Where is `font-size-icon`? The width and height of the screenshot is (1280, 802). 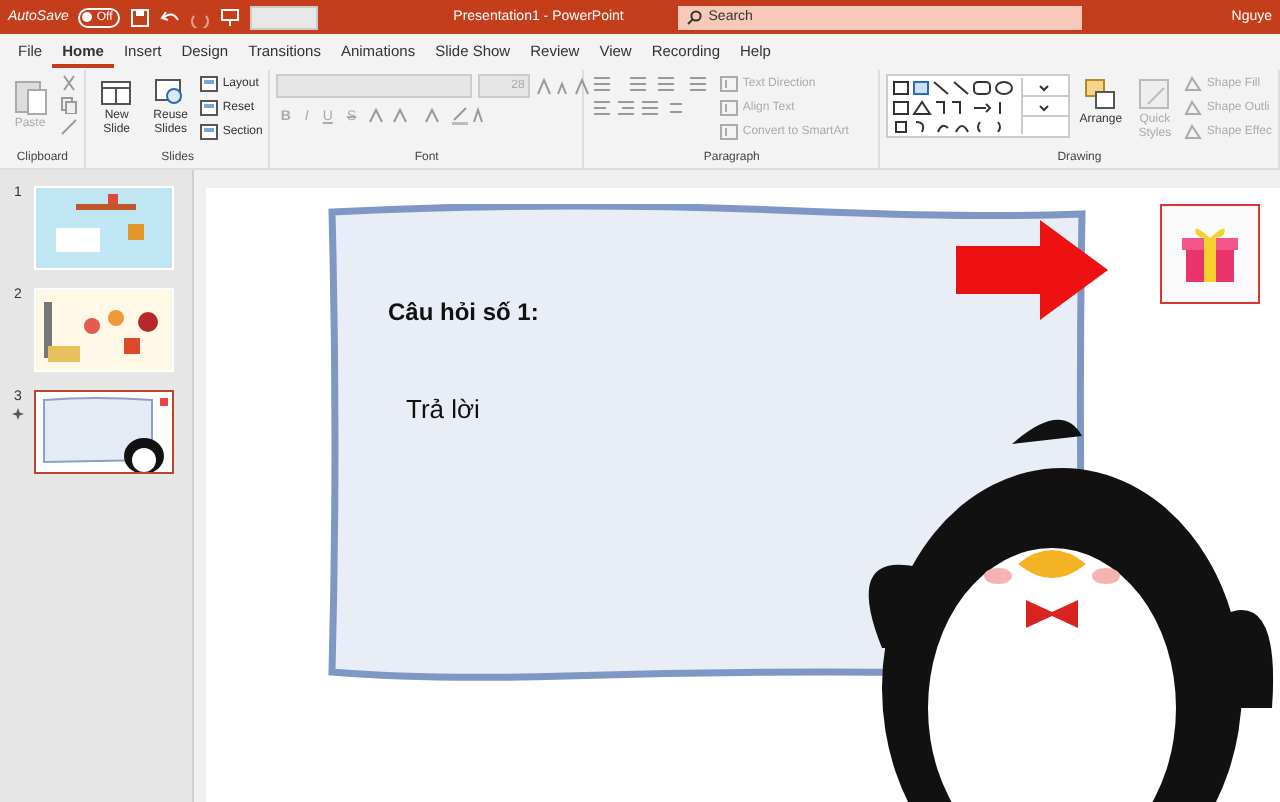 font-size-icon is located at coordinates (564, 86).